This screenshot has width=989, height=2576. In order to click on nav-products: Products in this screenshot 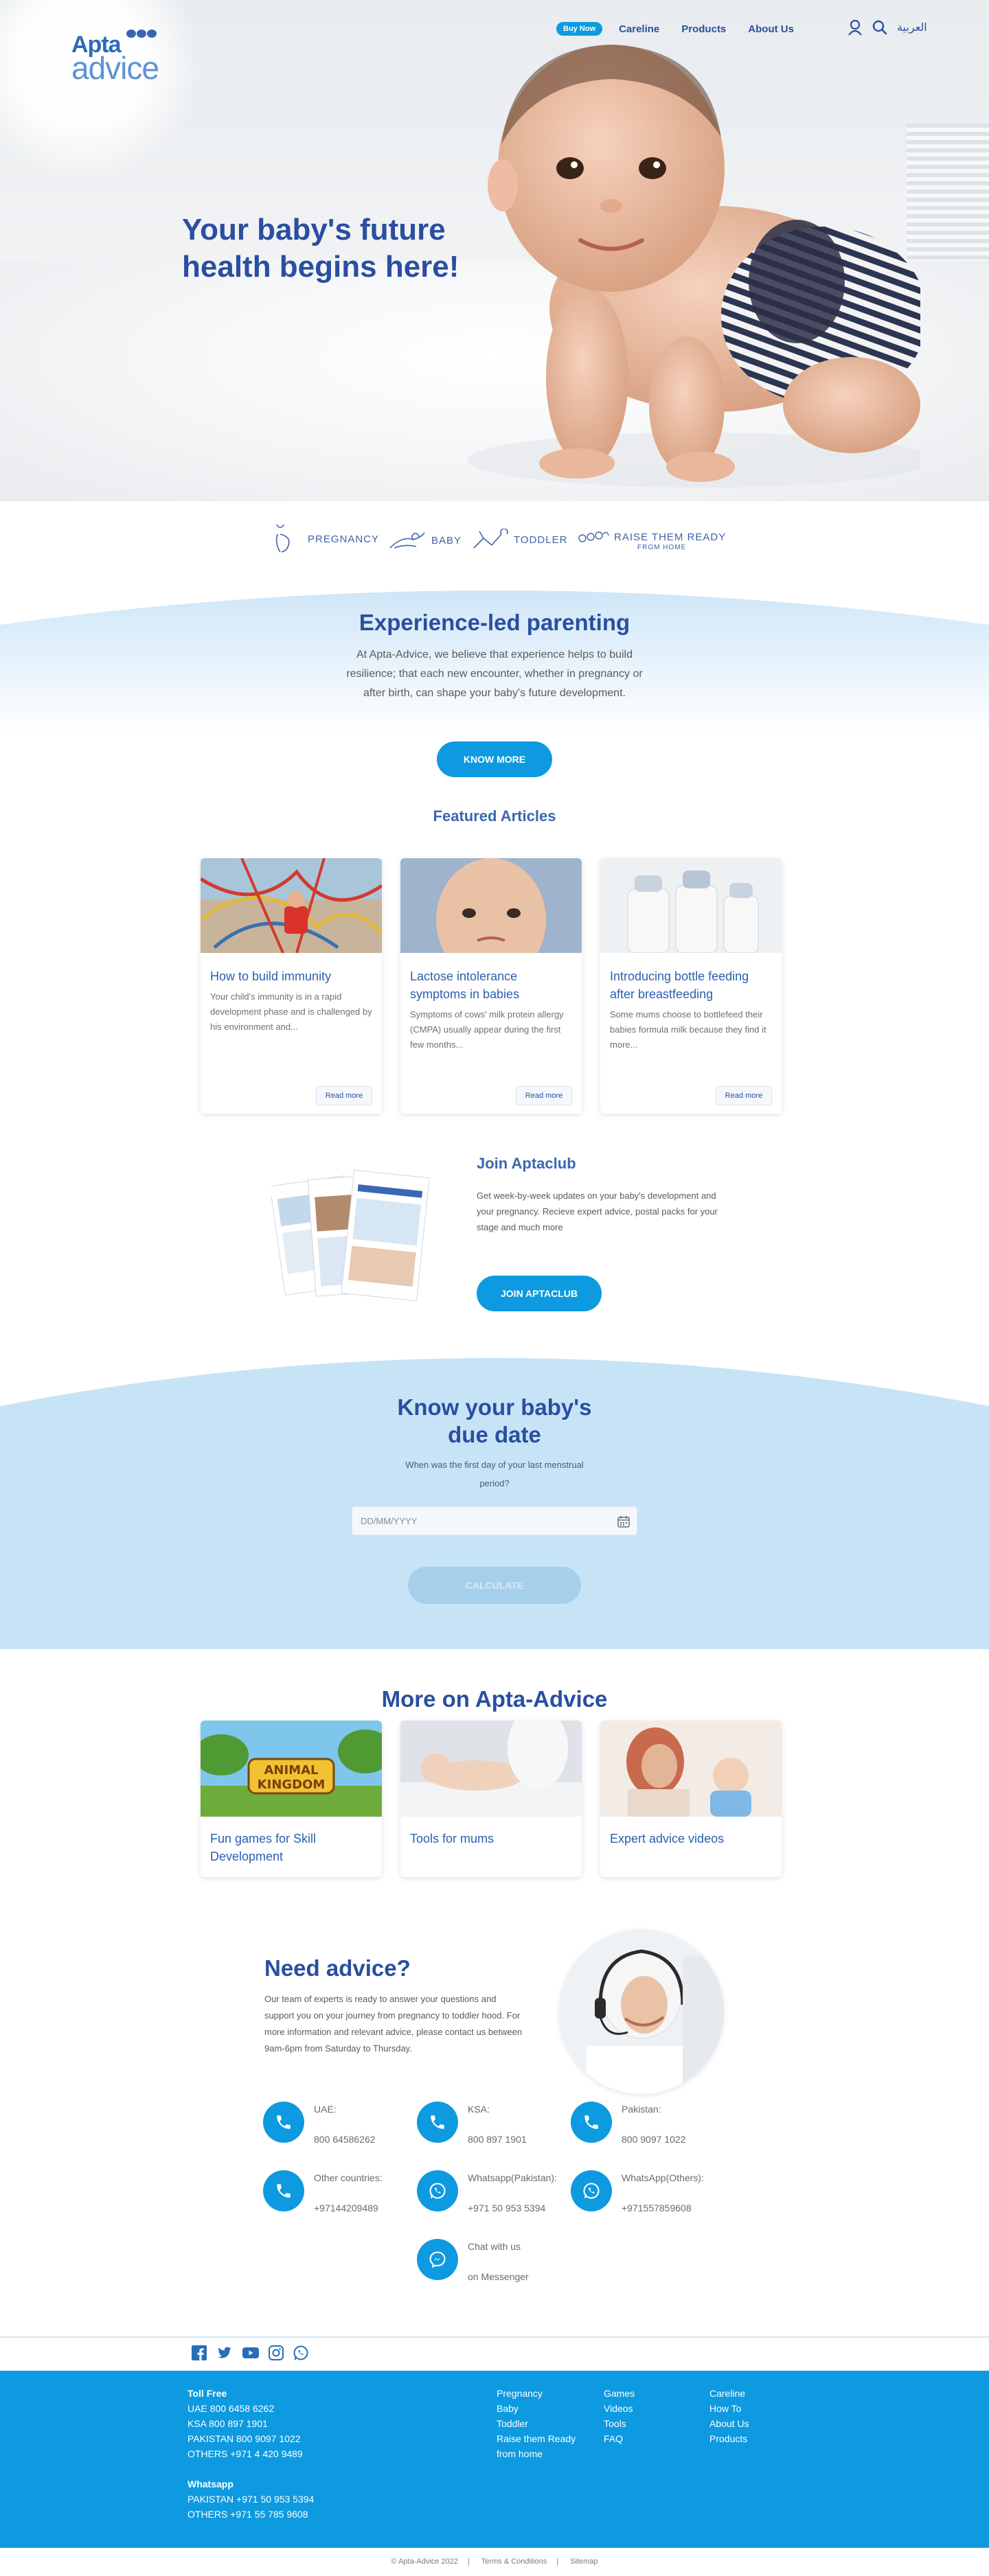, I will do `click(704, 29)`.